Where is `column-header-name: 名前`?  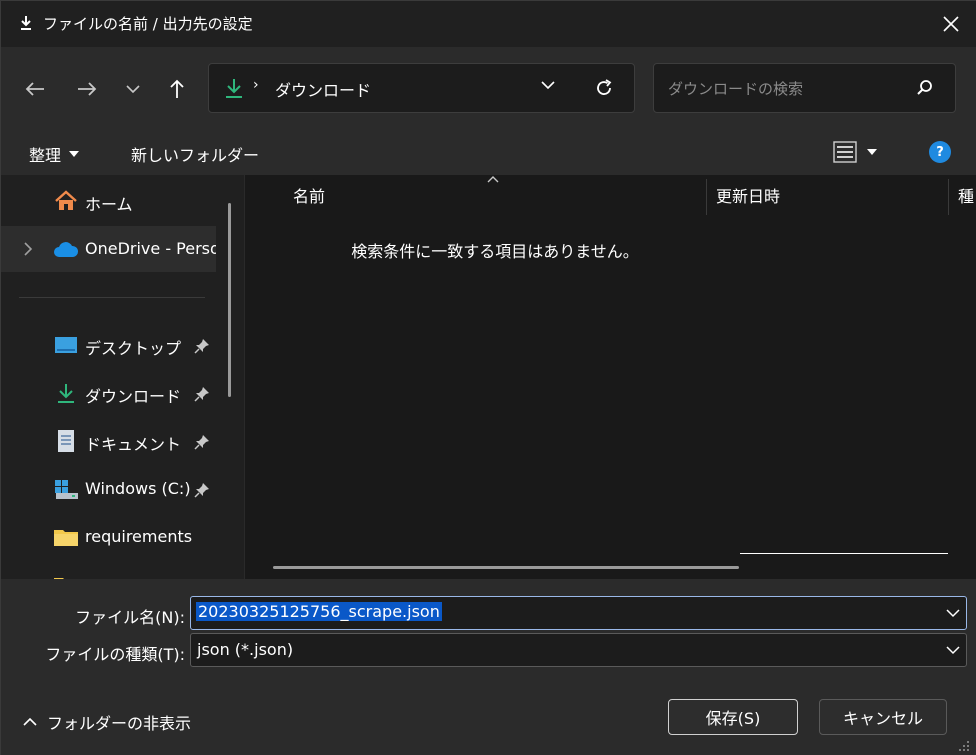 column-header-name: 名前 is located at coordinates (309, 195).